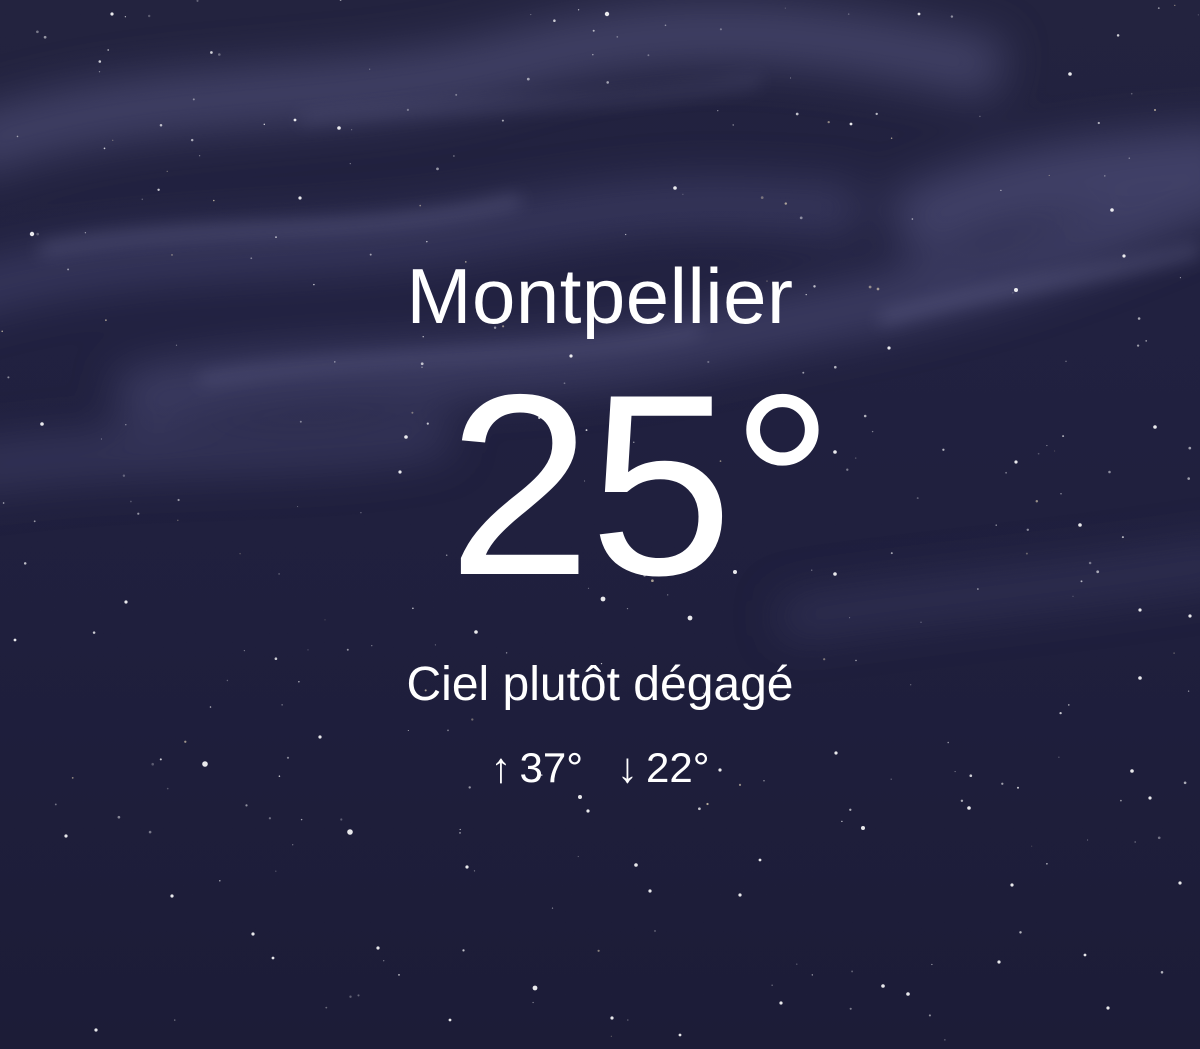 The image size is (1200, 1049). Describe the element at coordinates (501, 767) in the screenshot. I see `arrow-up-icon: ↑` at that location.